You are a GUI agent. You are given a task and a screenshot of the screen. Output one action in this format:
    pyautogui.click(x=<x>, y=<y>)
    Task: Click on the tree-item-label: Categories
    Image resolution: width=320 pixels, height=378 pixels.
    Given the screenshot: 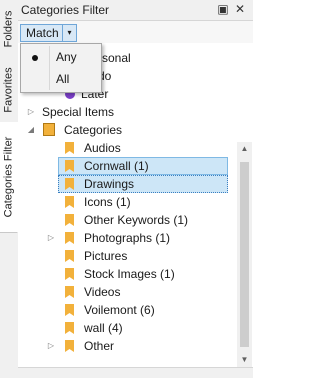 What is the action you would take?
    pyautogui.click(x=93, y=130)
    